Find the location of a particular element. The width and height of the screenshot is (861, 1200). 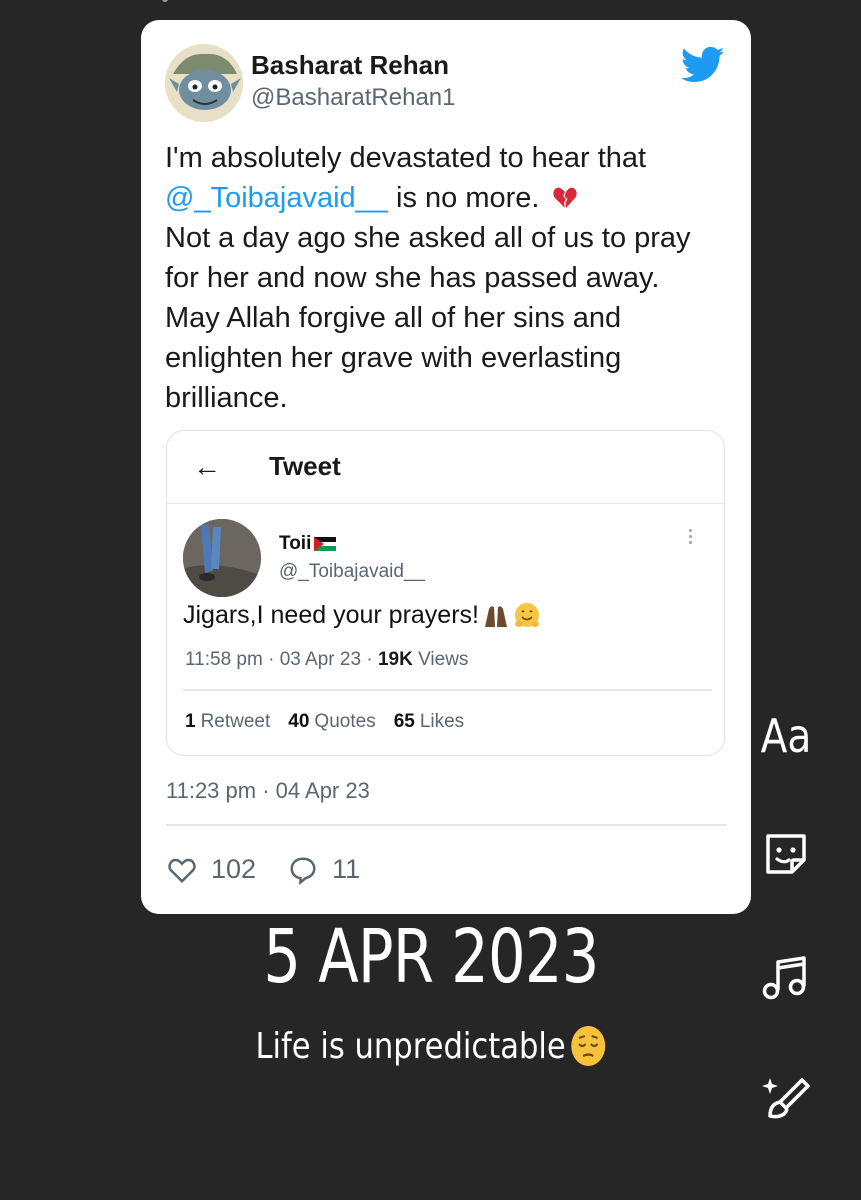

quotes-stat: 40 Quotes is located at coordinates (331, 722).